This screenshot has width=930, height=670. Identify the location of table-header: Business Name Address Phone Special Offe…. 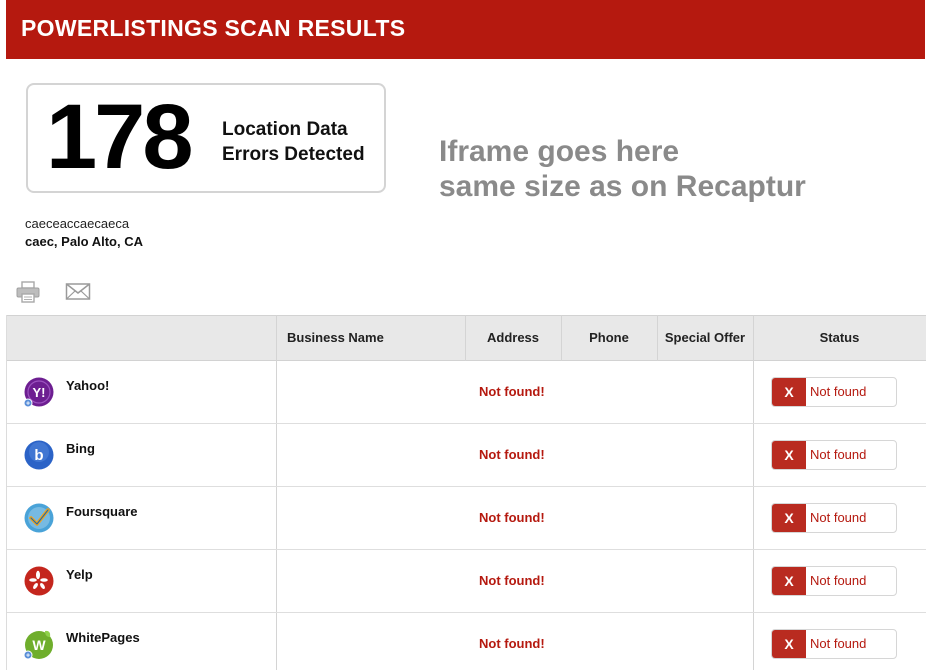
(466, 338).